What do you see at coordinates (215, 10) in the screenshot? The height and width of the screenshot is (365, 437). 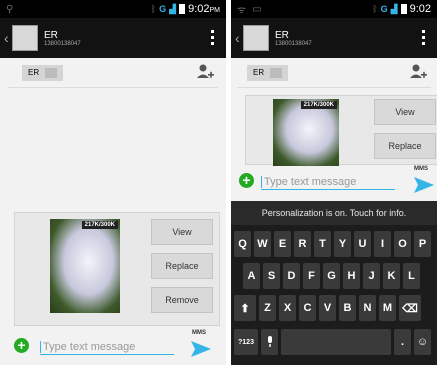 I see `clock-ampm: PM` at bounding box center [215, 10].